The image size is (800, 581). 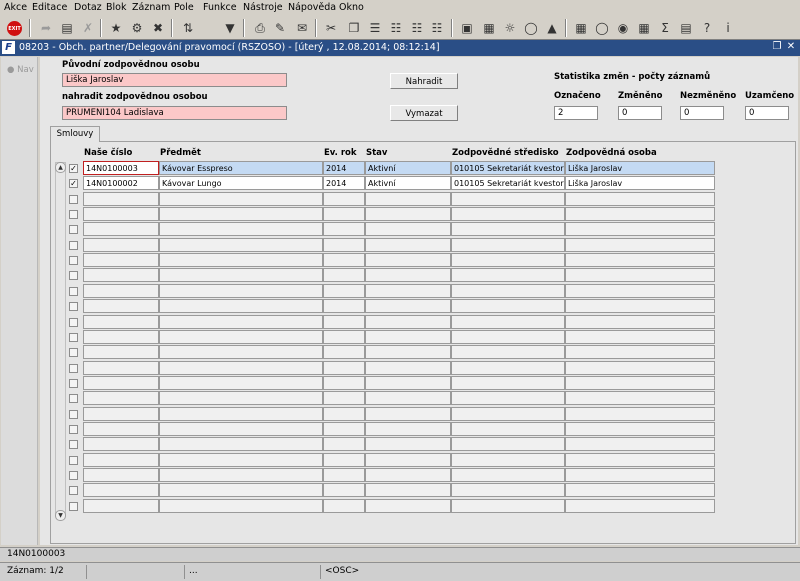 I want to click on menu-okno: Okno, so click(x=351, y=7).